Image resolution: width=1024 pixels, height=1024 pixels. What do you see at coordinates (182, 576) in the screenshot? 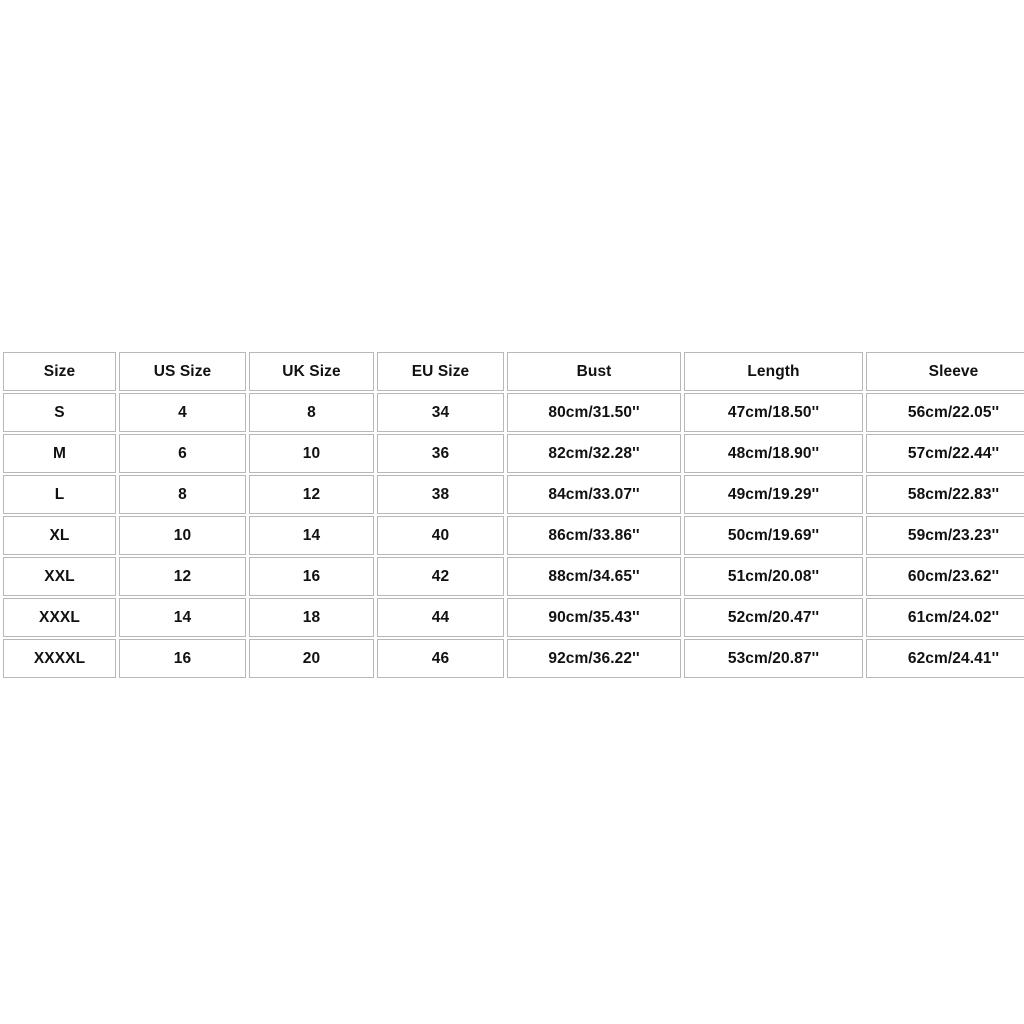
I see `cell-us-size: 12` at bounding box center [182, 576].